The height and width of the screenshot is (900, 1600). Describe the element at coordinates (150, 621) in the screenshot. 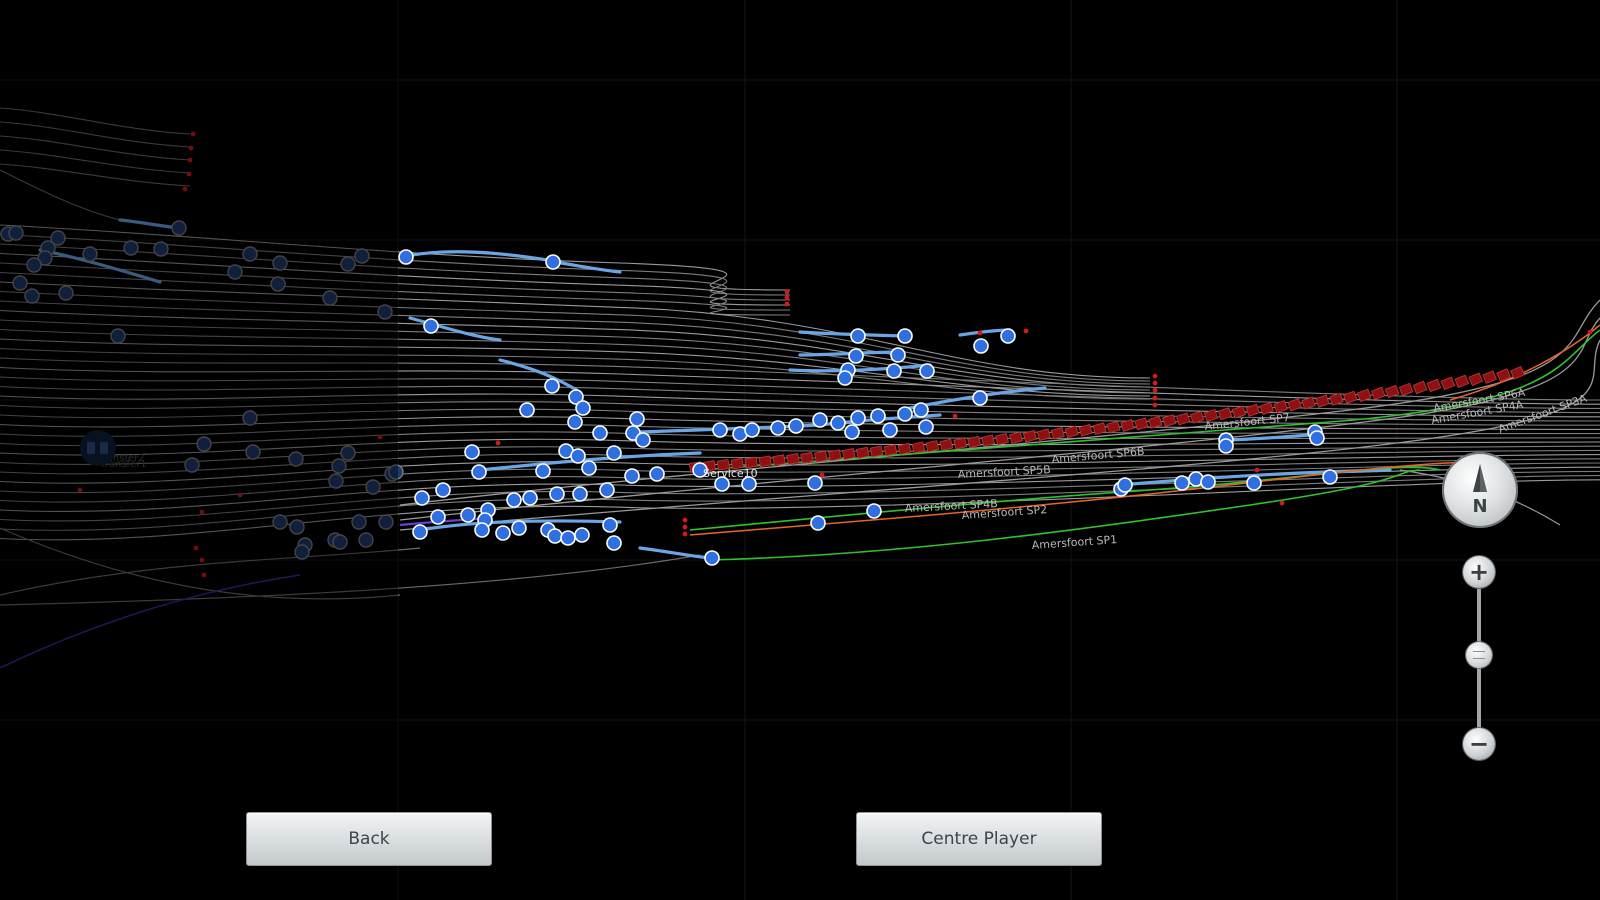

I see `route-purple-lower` at that location.